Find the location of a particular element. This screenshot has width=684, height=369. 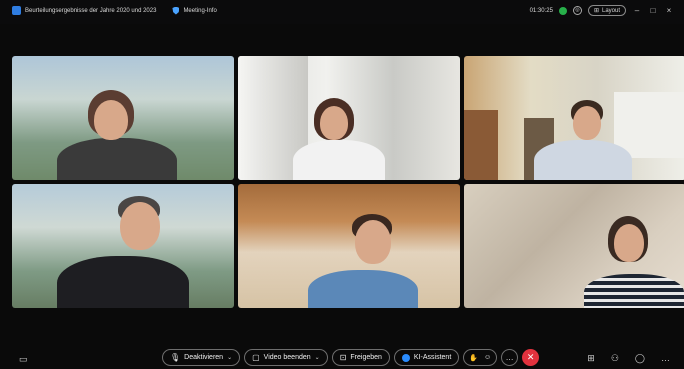

participants-icon: ⚇ is located at coordinates (615, 358).